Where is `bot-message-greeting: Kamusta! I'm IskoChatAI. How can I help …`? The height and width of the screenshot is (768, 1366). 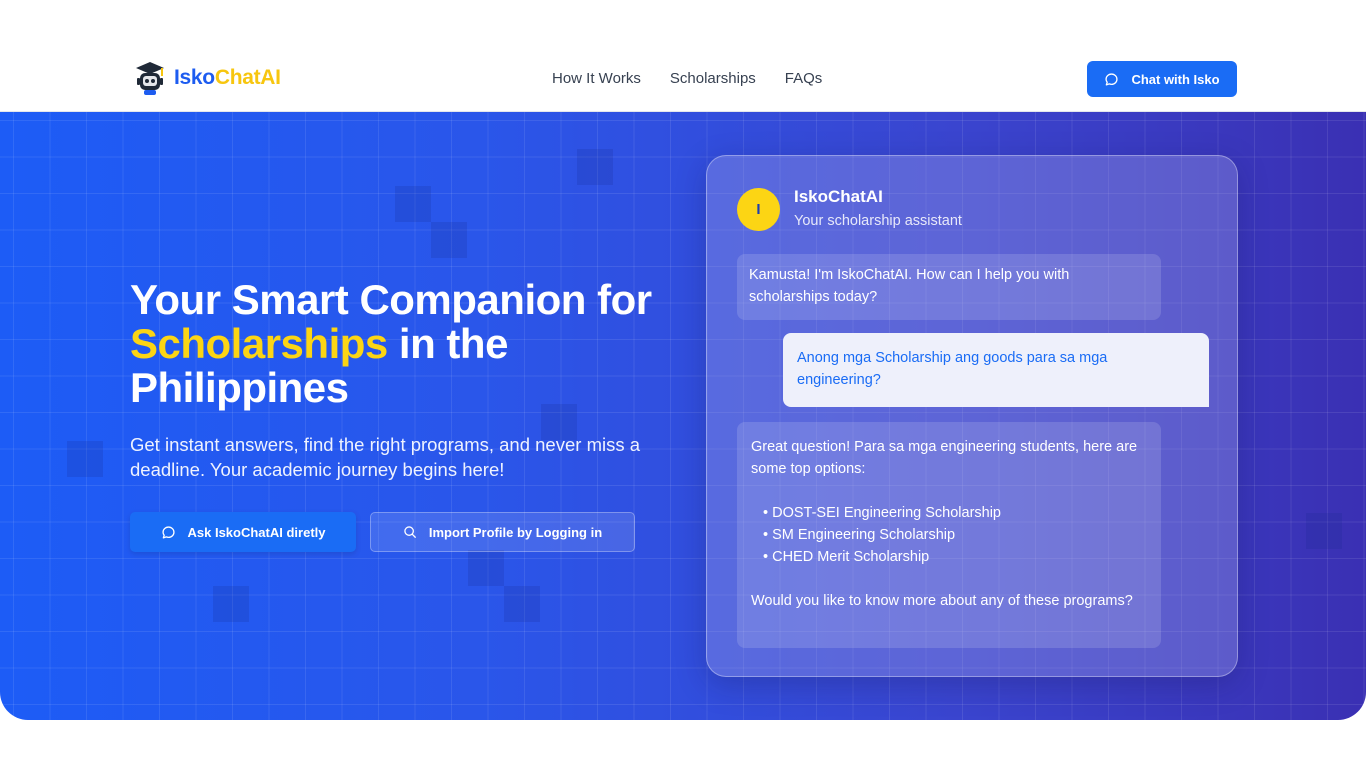 bot-message-greeting: Kamusta! I'm IskoChatAI. How can I help … is located at coordinates (949, 287).